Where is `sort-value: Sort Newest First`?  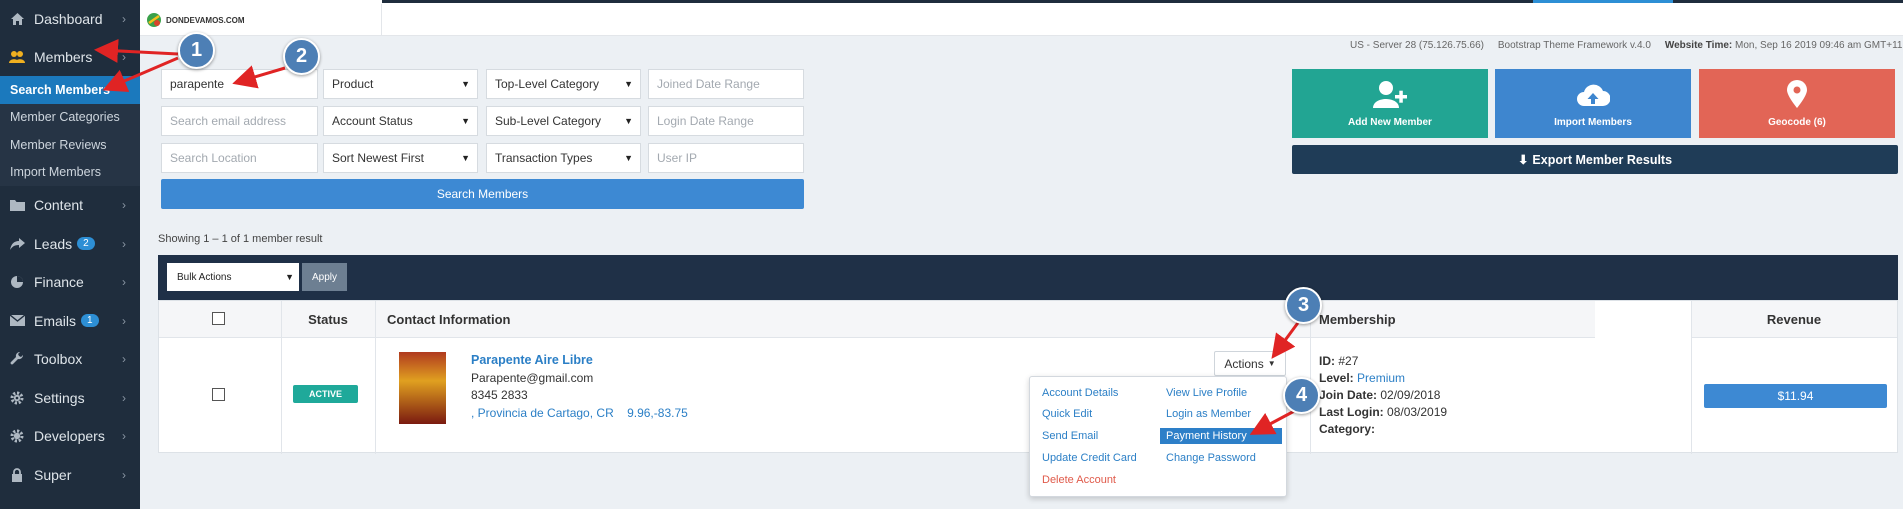 sort-value: Sort Newest First is located at coordinates (378, 158).